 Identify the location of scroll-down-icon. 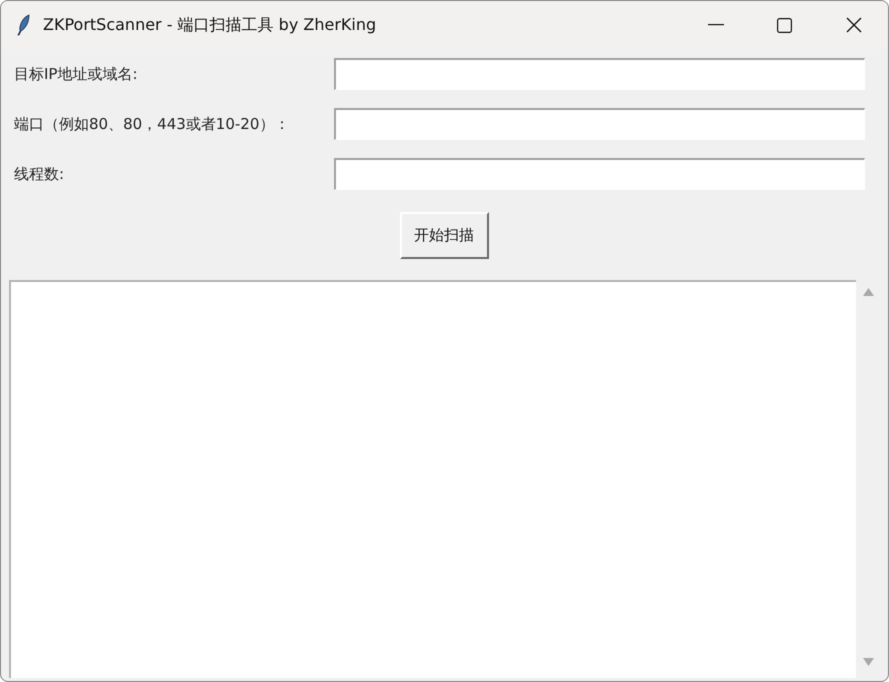
(868, 662).